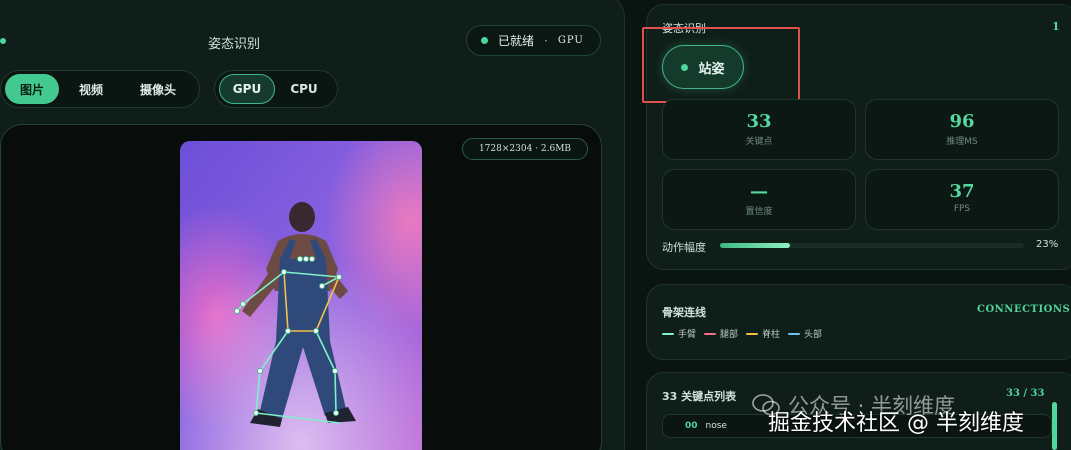 This screenshot has height=450, width=1071. What do you see at coordinates (771, 335) in the screenshot?
I see `legend-label: 脊柱` at bounding box center [771, 335].